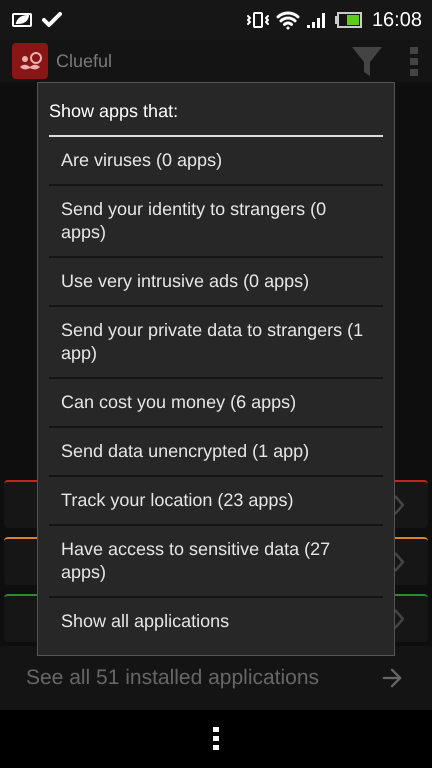 The image size is (432, 768). What do you see at coordinates (216, 282) in the screenshot?
I see `filter-option: Use very intrusive ads (0 apps)` at bounding box center [216, 282].